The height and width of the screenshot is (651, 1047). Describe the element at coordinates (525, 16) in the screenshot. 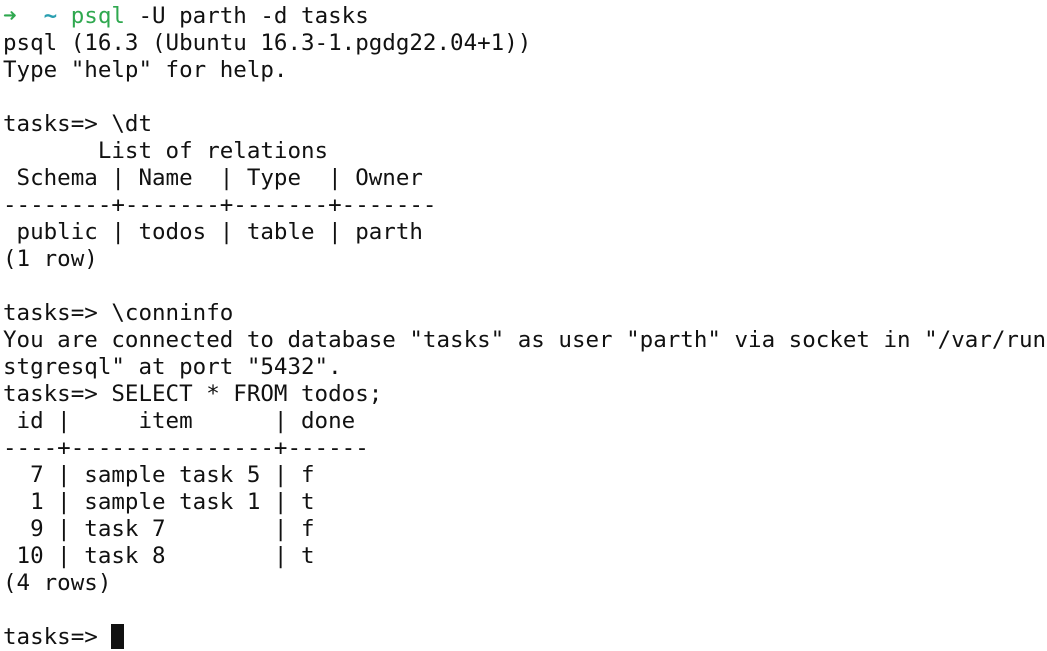

I see `shell-command-line: ➜ ~ psql -U parth -d tasks` at that location.